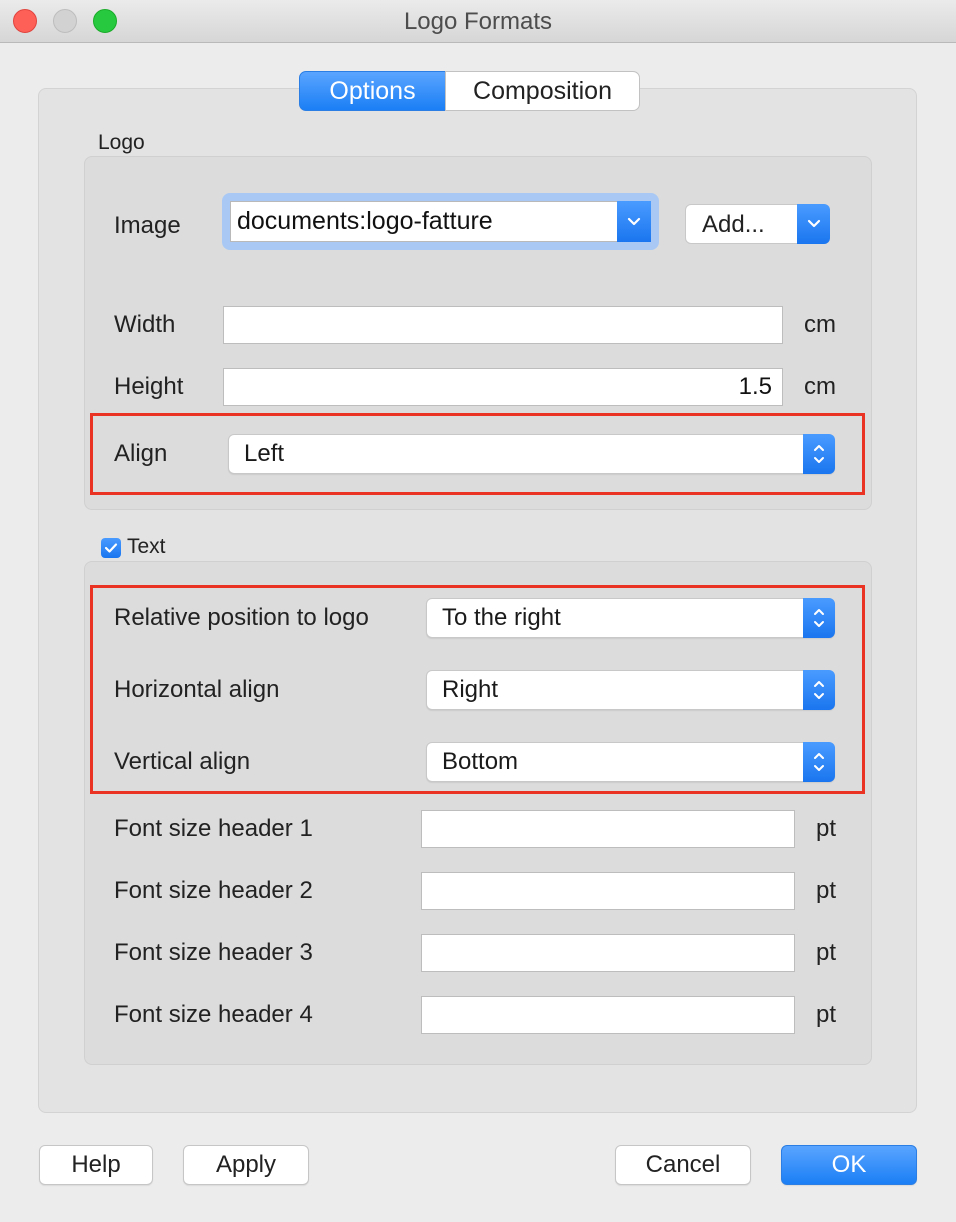 Image resolution: width=956 pixels, height=1222 pixels. Describe the element at coordinates (213, 952) in the screenshot. I see `font-size-header-3-label: Font size header 3` at that location.